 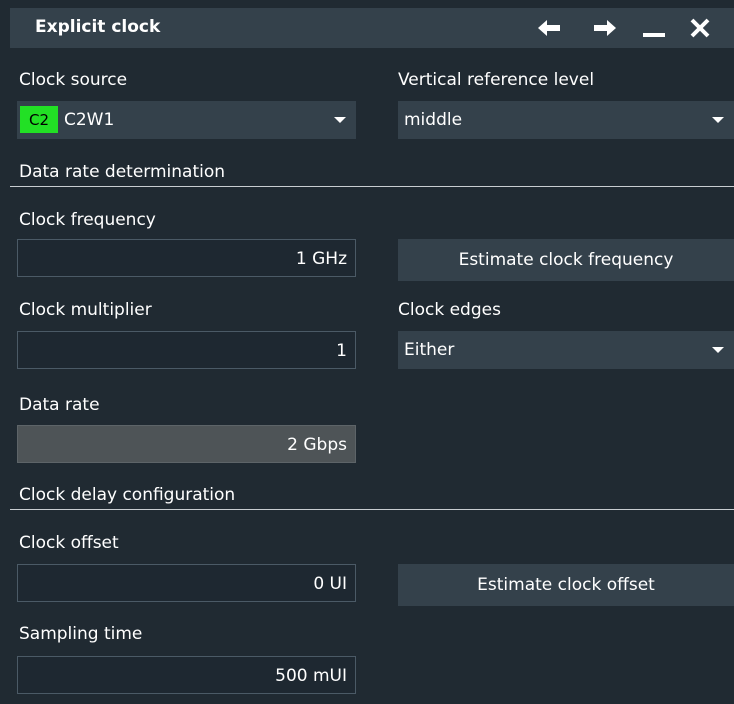 I want to click on clock-source-label: Clock source, so click(x=73, y=80).